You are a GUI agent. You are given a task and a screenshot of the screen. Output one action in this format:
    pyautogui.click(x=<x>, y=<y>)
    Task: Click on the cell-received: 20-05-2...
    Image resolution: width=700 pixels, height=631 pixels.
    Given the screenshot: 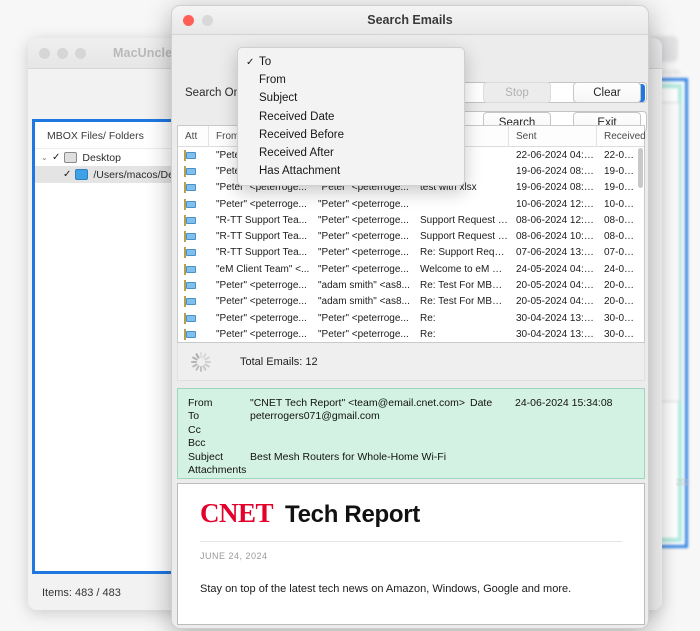 What is the action you would take?
    pyautogui.click(x=621, y=286)
    